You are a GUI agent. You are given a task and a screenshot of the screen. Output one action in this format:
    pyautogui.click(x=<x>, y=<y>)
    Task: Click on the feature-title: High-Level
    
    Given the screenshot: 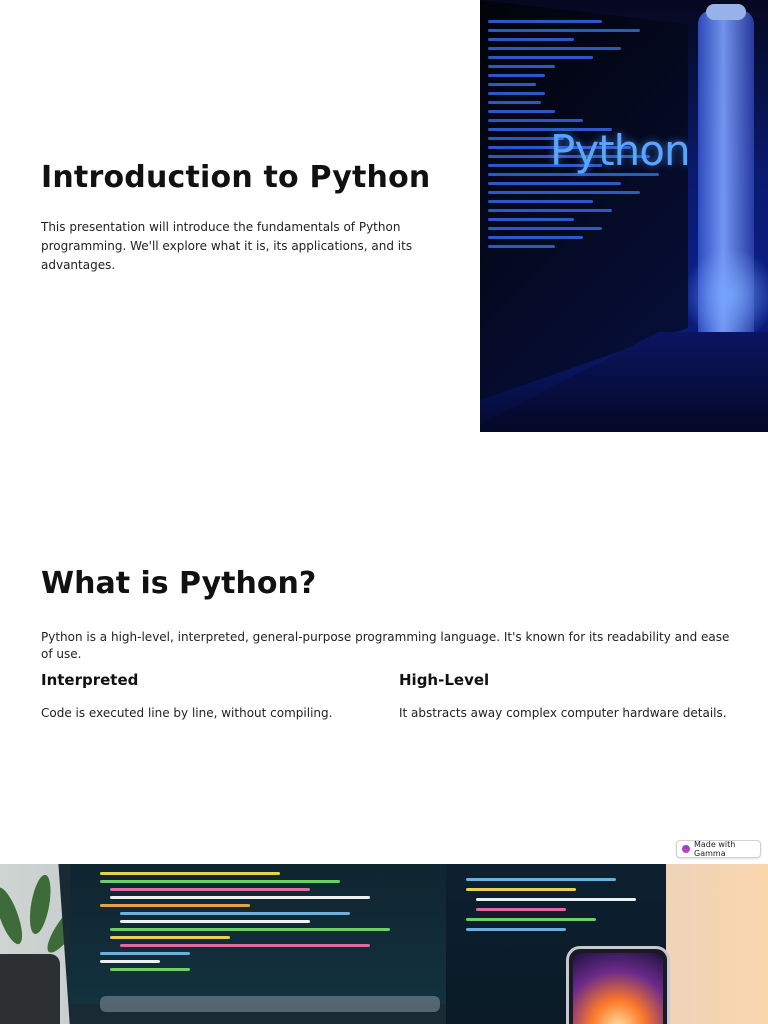 What is the action you would take?
    pyautogui.click(x=444, y=680)
    